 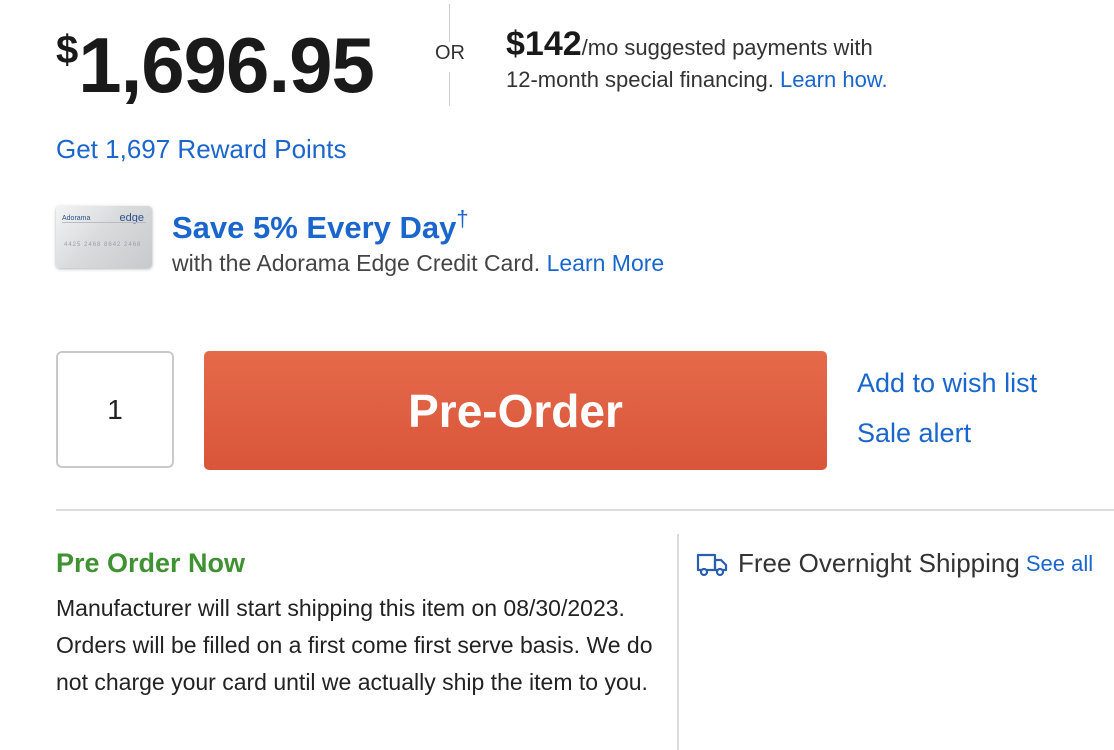 I want to click on card-stripe, so click(x=104, y=222).